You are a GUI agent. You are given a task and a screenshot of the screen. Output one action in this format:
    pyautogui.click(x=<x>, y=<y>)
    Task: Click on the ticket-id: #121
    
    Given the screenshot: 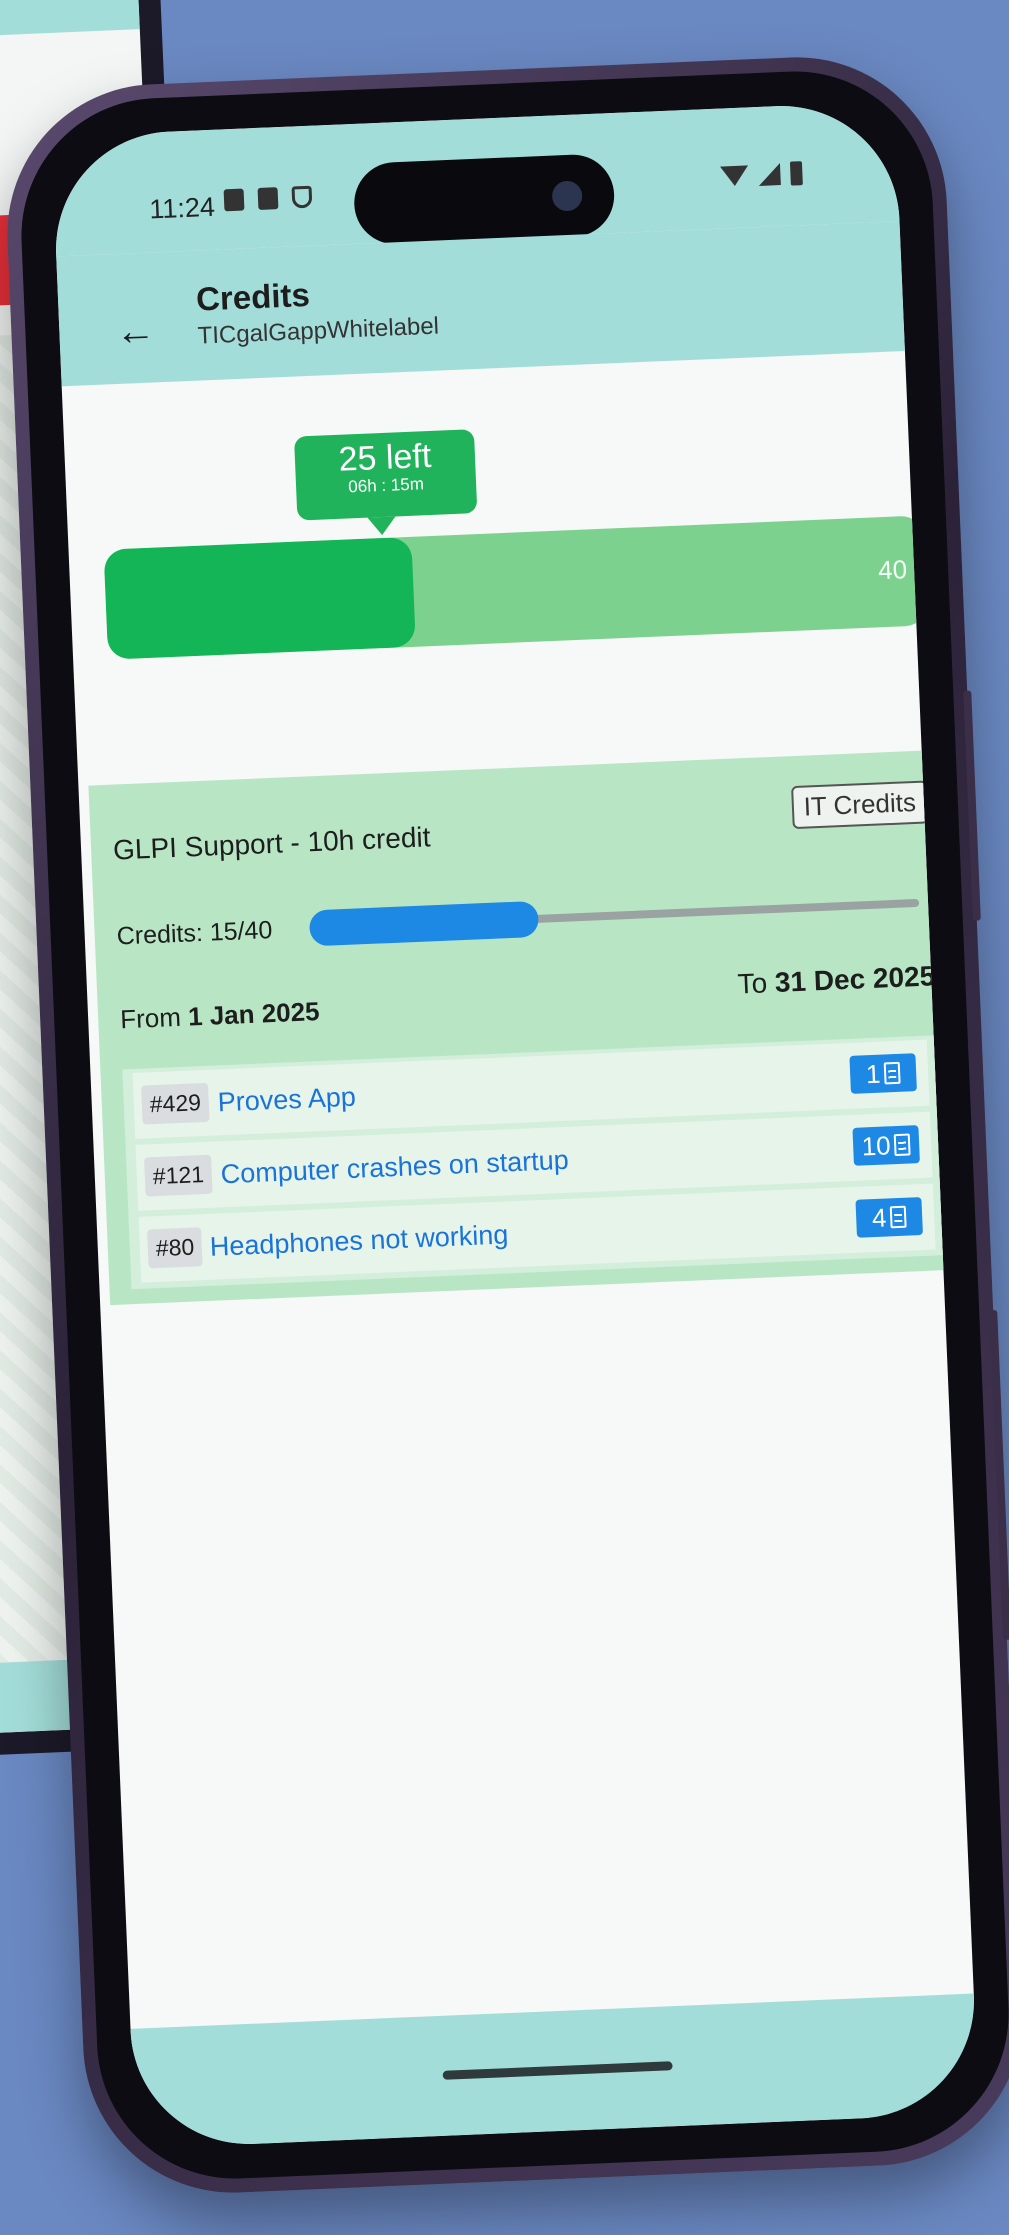 What is the action you would take?
    pyautogui.click(x=178, y=1175)
    